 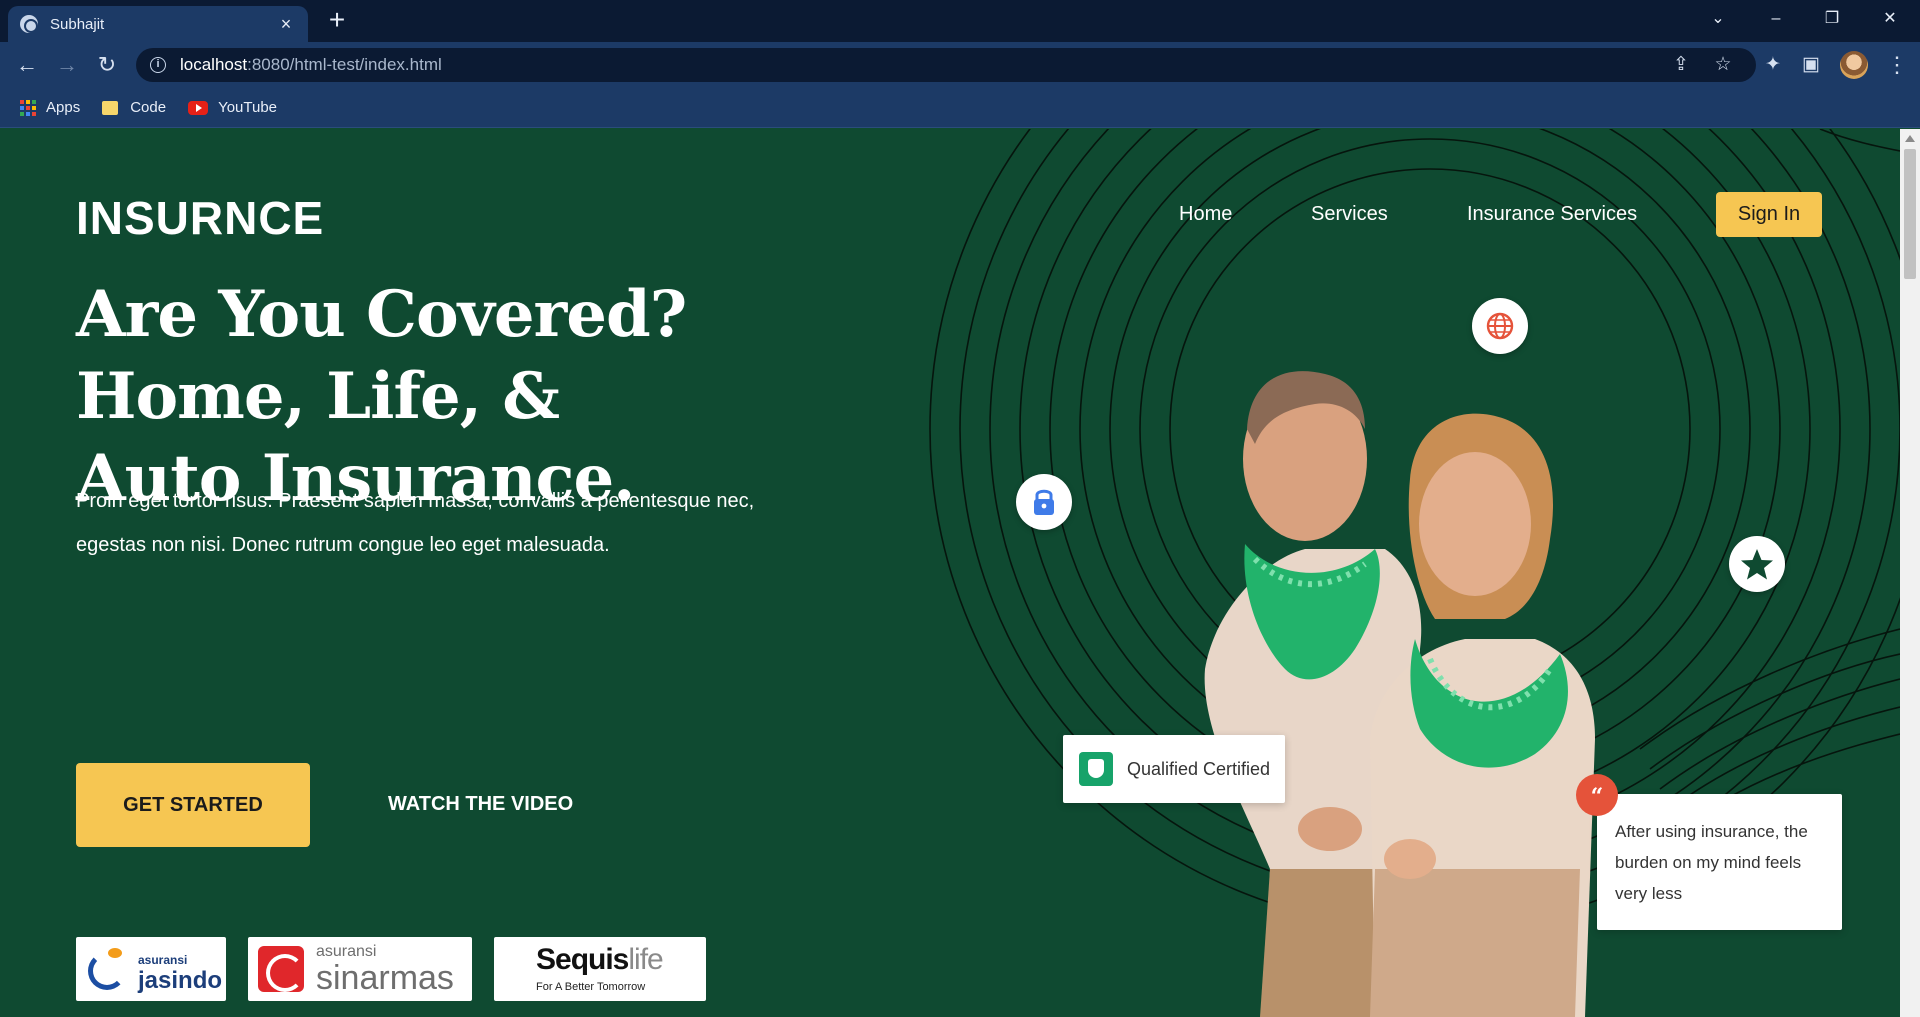 What do you see at coordinates (107, 65) in the screenshot?
I see `reload-icon: ↻` at bounding box center [107, 65].